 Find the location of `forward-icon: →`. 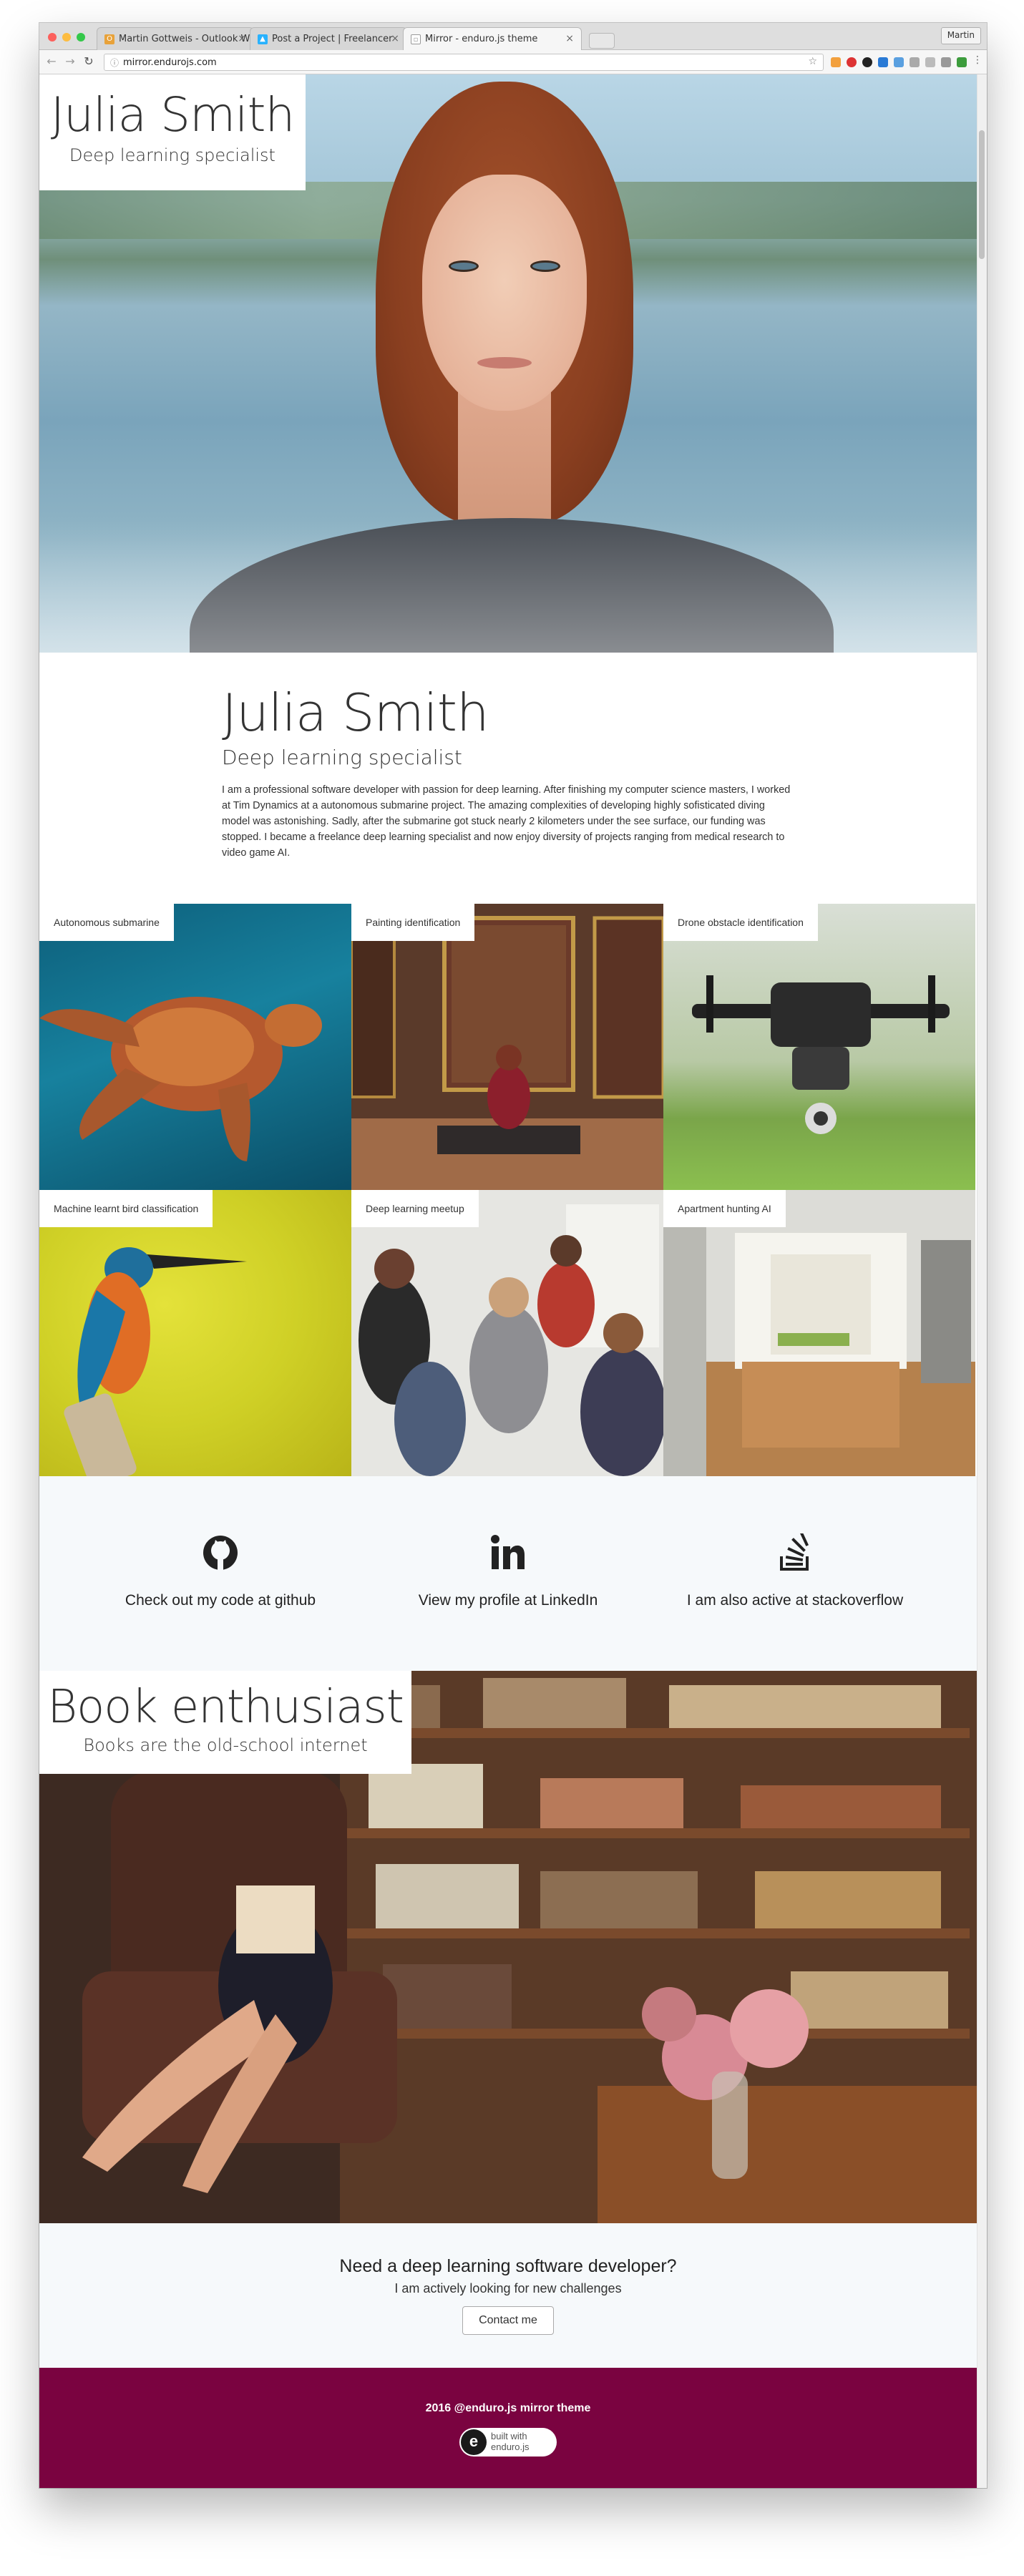

forward-icon: → is located at coordinates (70, 61).